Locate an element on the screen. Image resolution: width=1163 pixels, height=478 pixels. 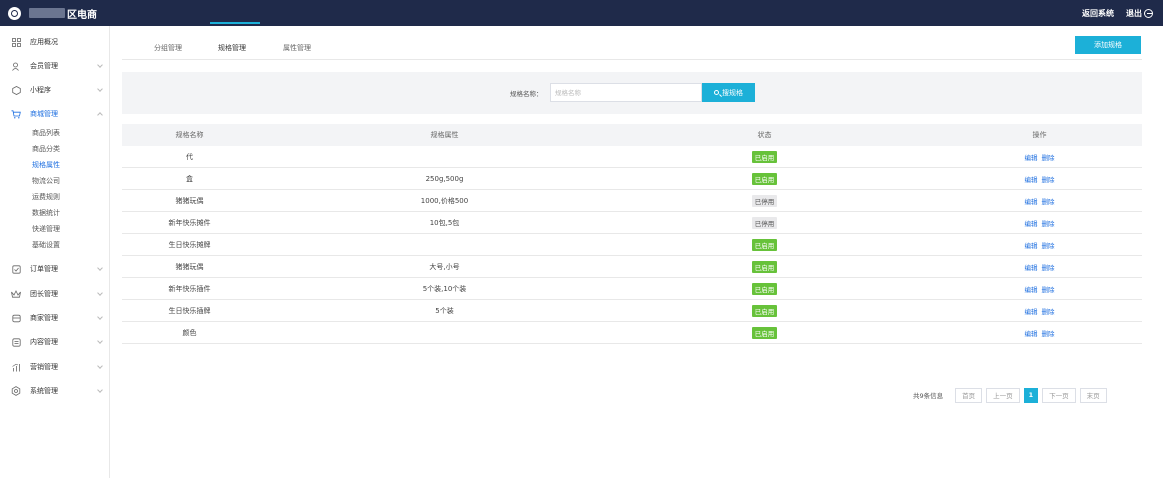
tab-bar: 分组管理 规格管理 属性管理 is located at coordinates (632, 48).